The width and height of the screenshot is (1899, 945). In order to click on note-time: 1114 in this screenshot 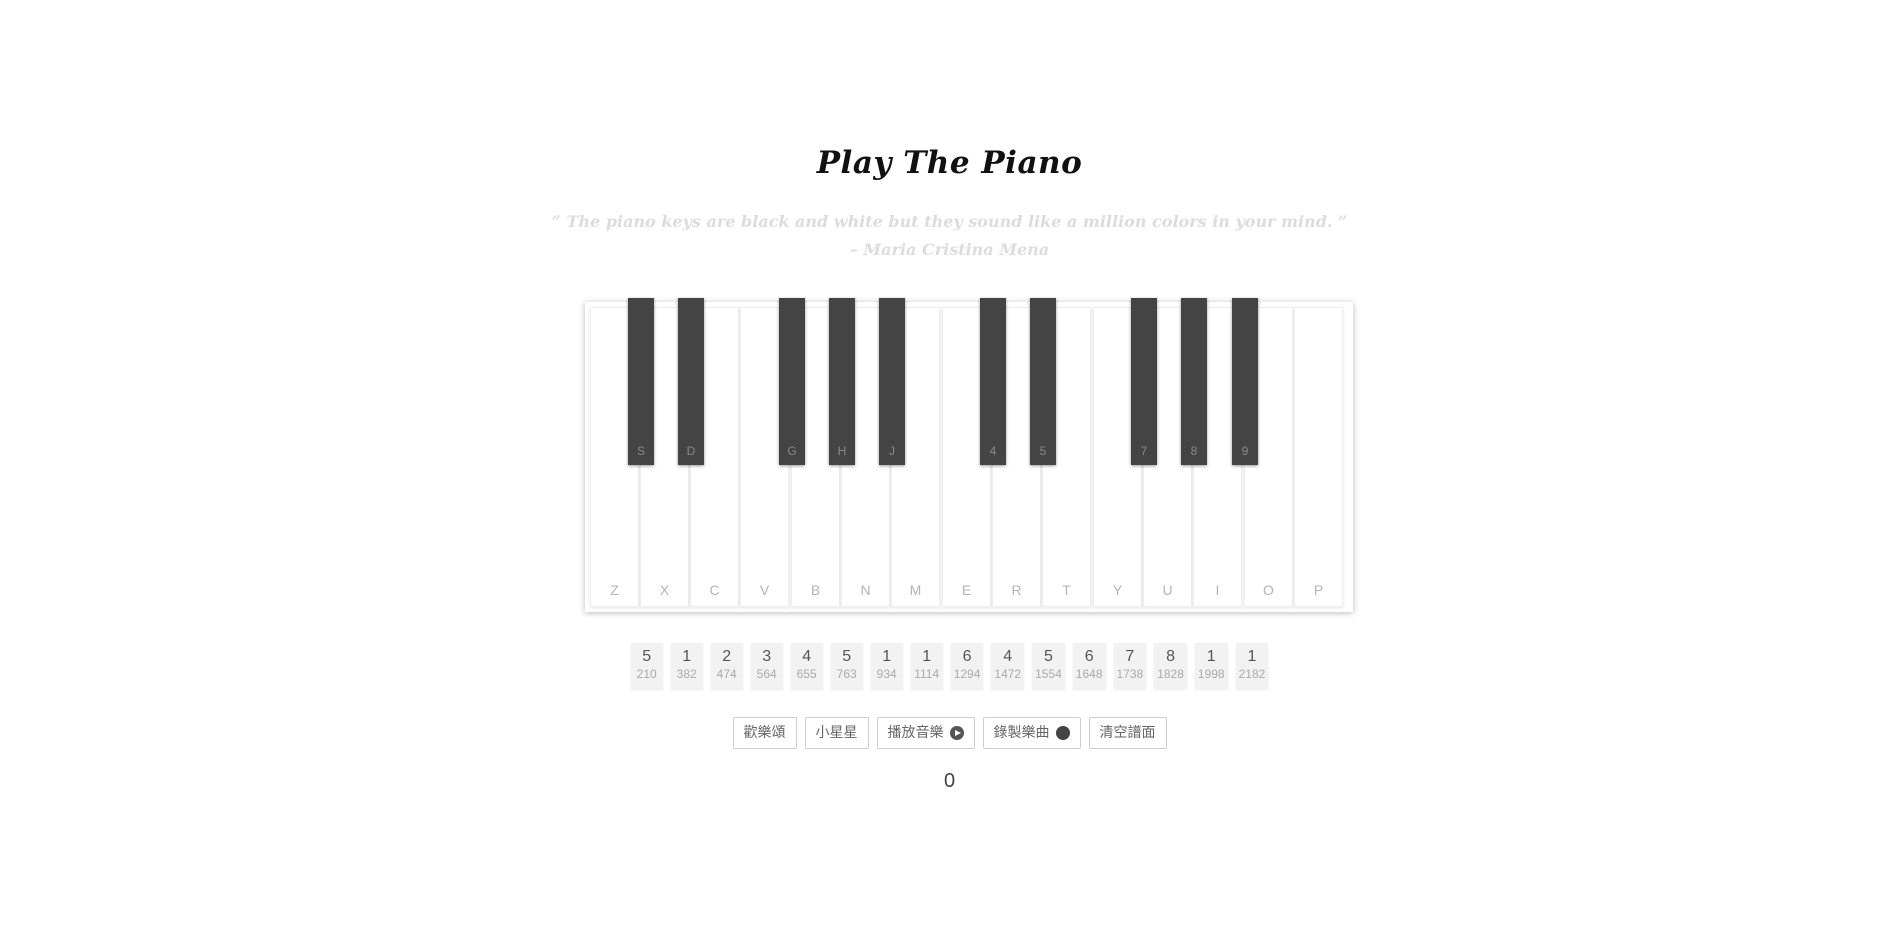, I will do `click(927, 674)`.